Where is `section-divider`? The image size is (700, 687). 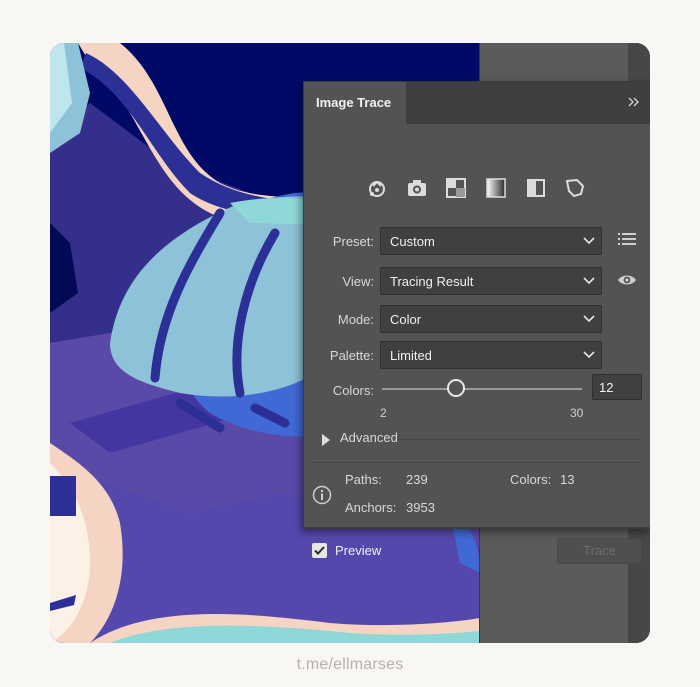 section-divider is located at coordinates (477, 462).